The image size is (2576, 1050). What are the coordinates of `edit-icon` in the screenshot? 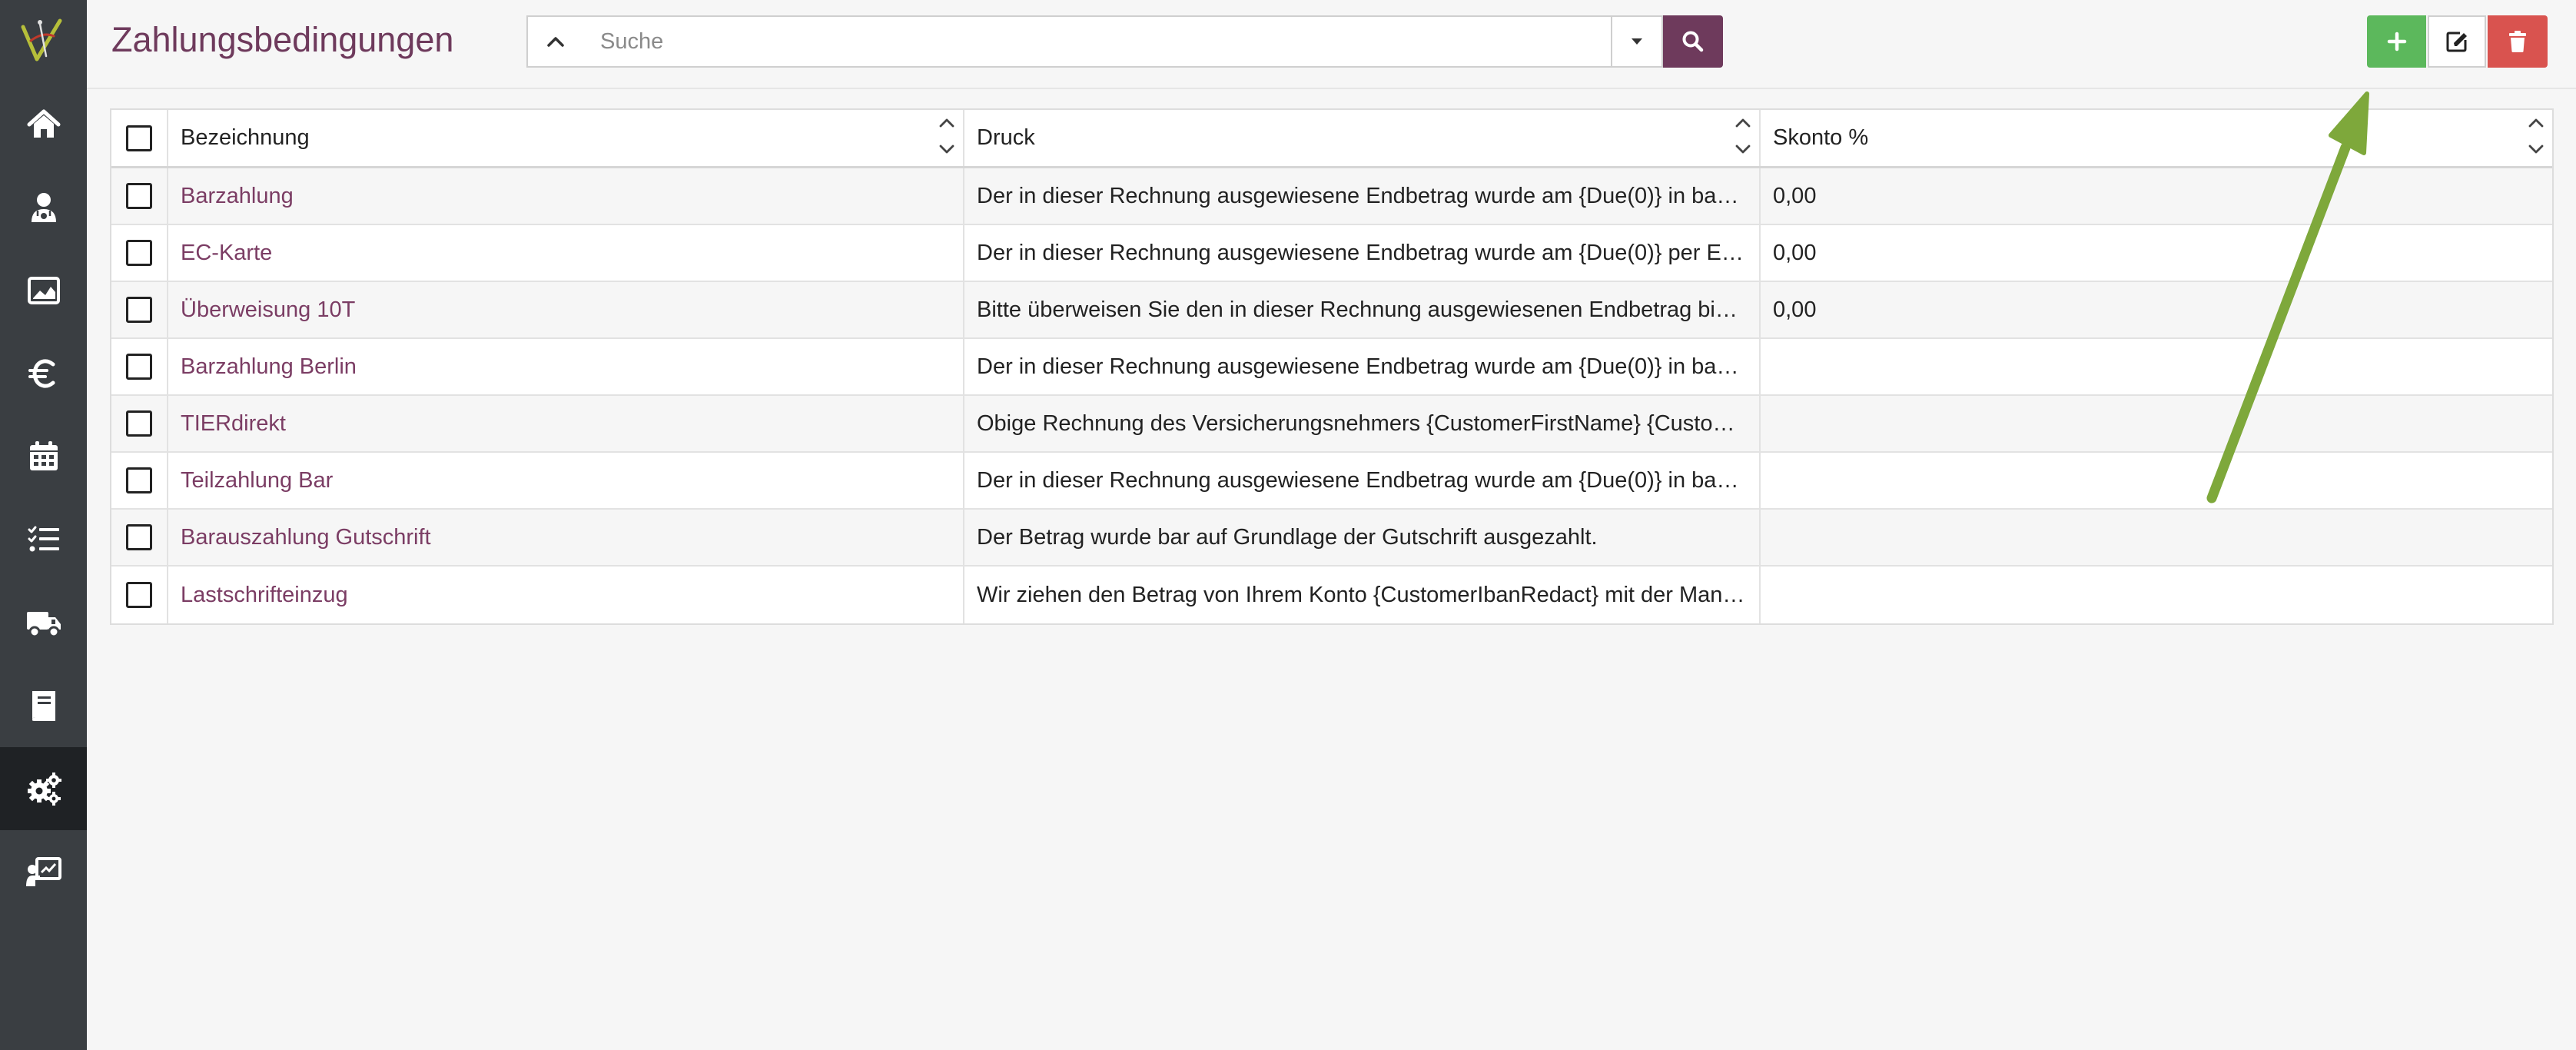 It's located at (2456, 42).